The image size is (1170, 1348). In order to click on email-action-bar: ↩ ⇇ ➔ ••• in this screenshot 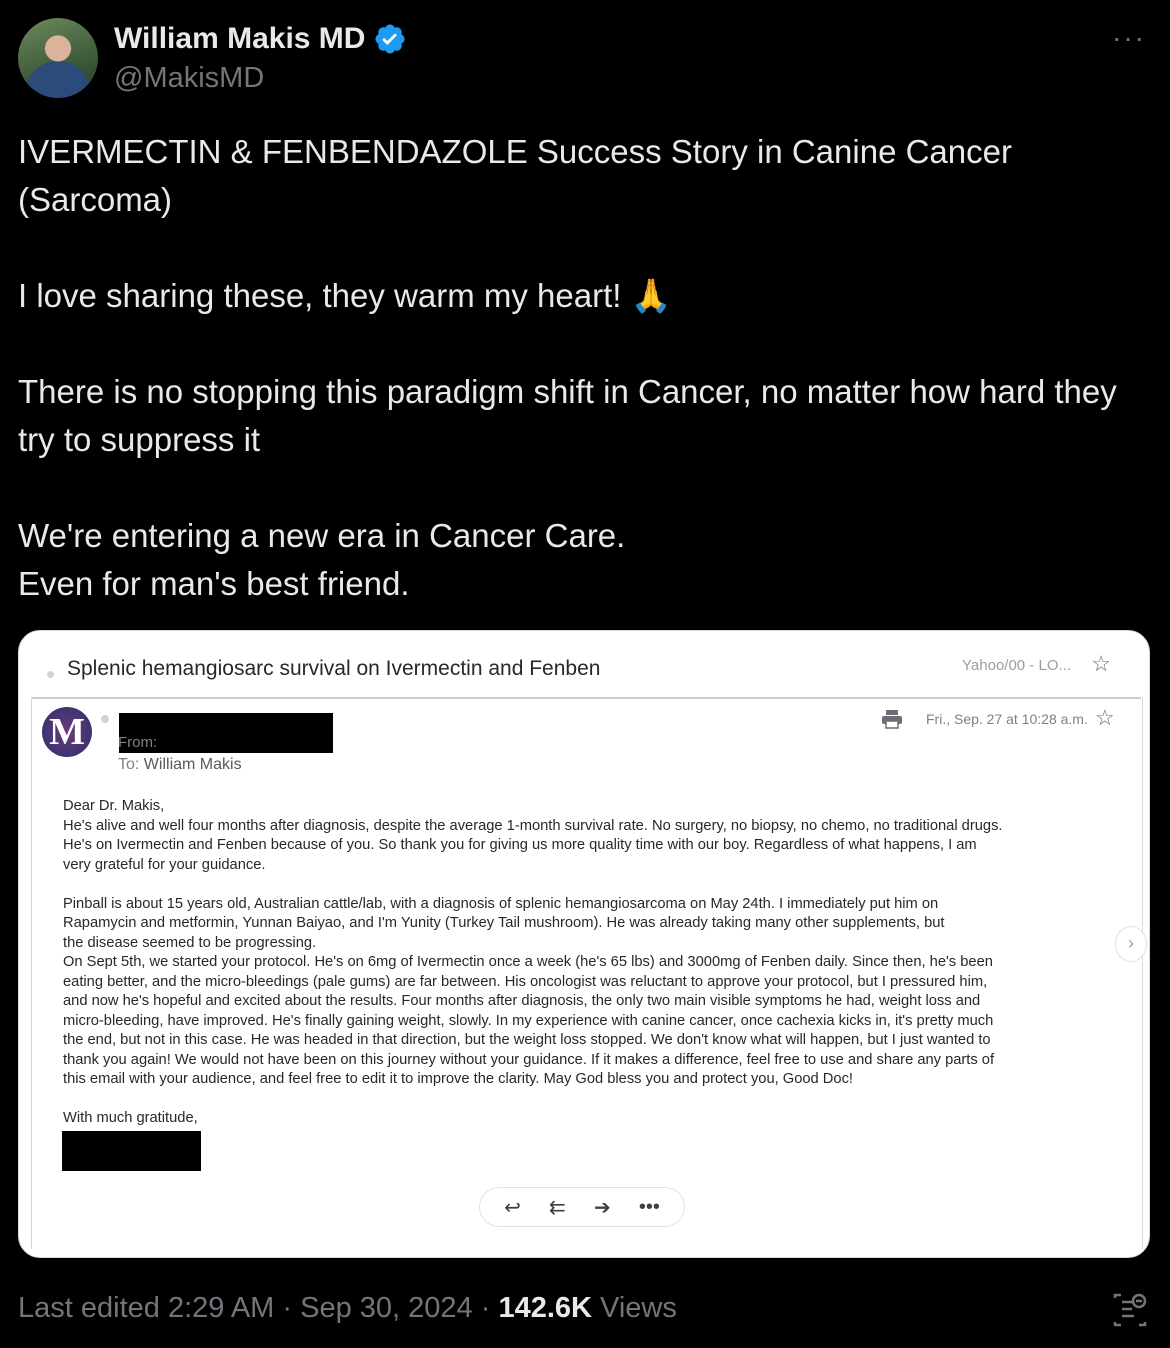, I will do `click(582, 1207)`.